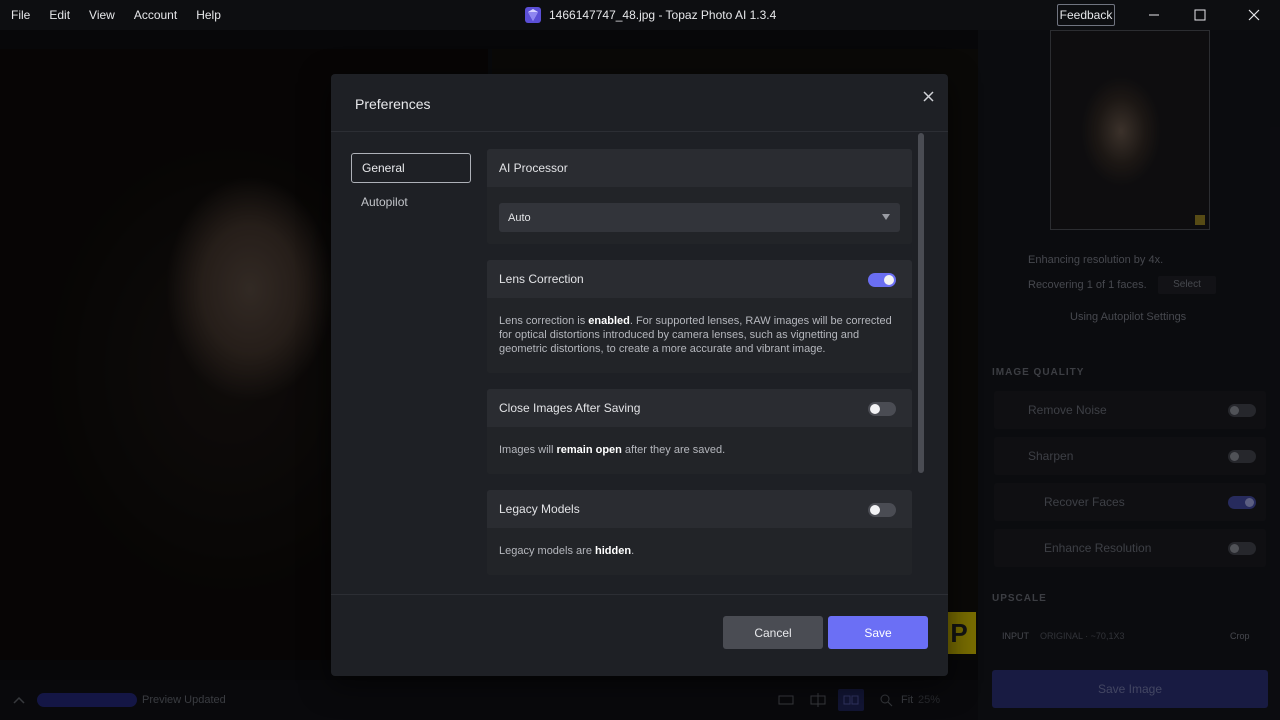 The width and height of the screenshot is (1280, 720). Describe the element at coordinates (633, 551) in the screenshot. I see `legacy-desc-post: .` at that location.